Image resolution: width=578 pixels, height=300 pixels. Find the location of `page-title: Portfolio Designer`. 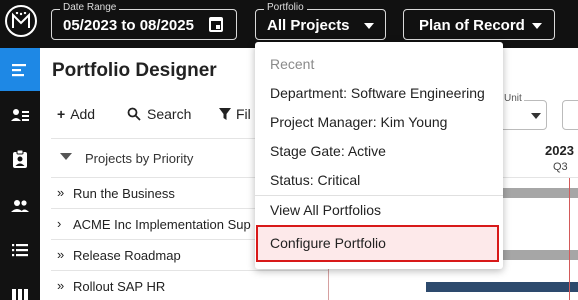

page-title: Portfolio Designer is located at coordinates (134, 70).